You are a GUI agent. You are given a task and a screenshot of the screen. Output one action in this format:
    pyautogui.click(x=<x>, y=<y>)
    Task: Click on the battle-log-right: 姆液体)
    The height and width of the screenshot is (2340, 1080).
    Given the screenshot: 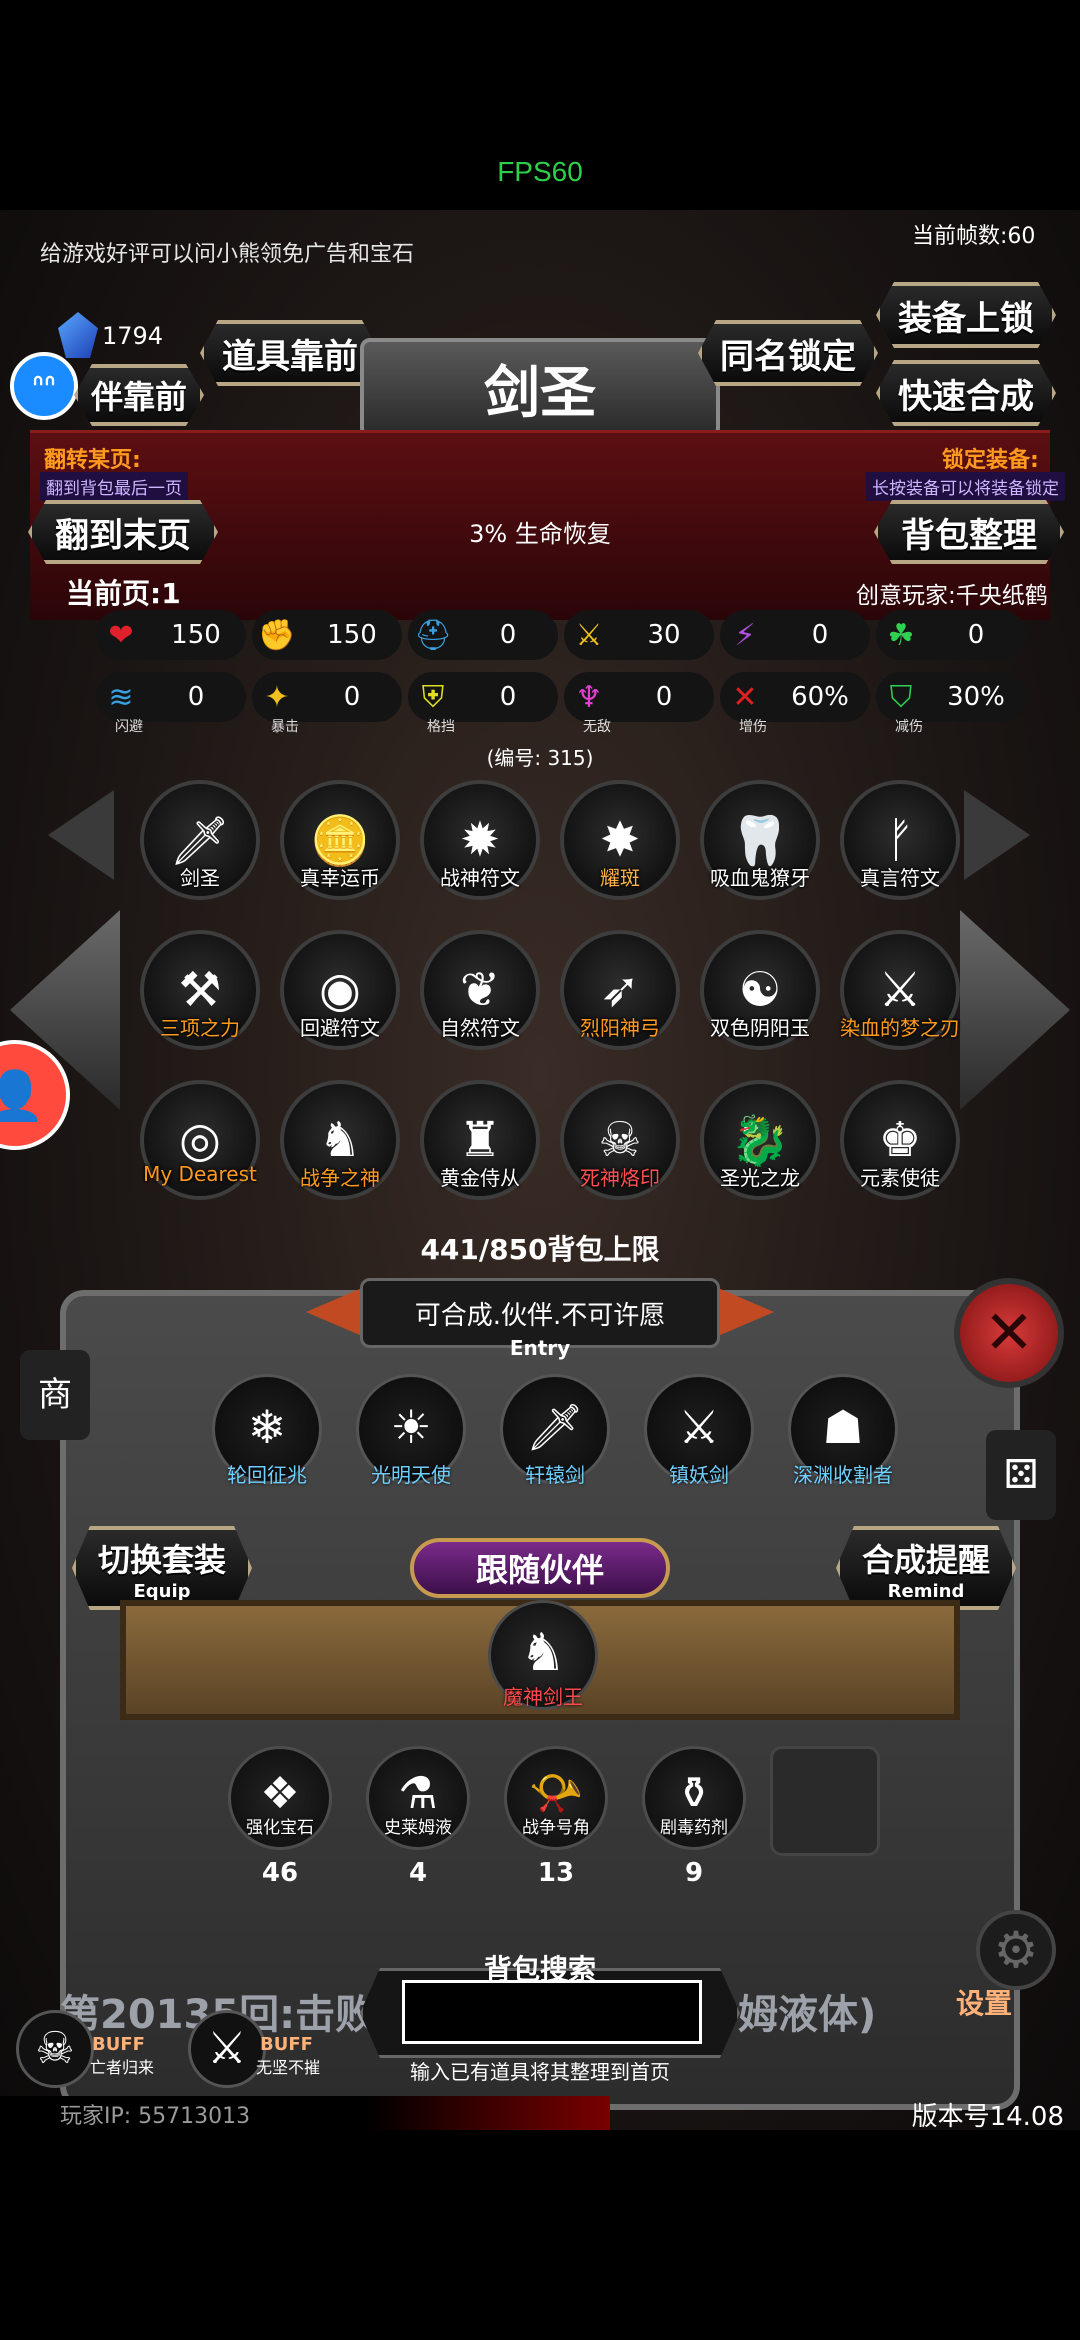 What is the action you would take?
    pyautogui.click(x=807, y=2015)
    